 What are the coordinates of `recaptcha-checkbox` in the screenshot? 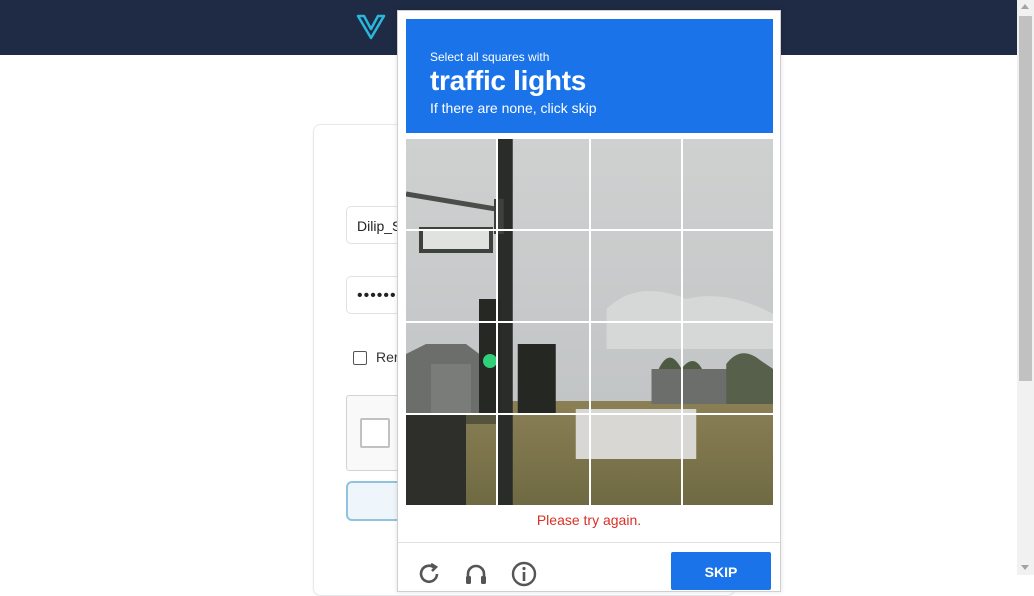 It's located at (375, 433).